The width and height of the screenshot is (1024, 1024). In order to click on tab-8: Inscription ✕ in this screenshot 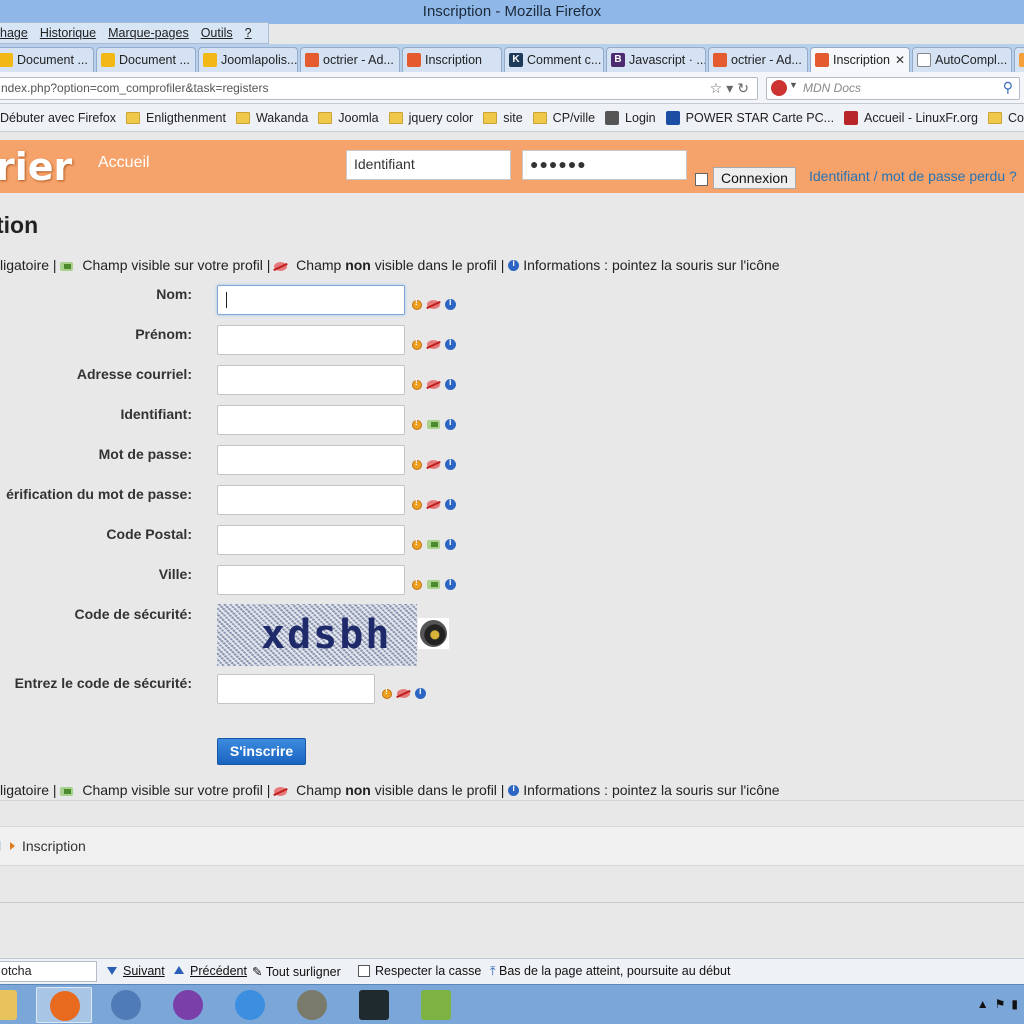, I will do `click(860, 59)`.